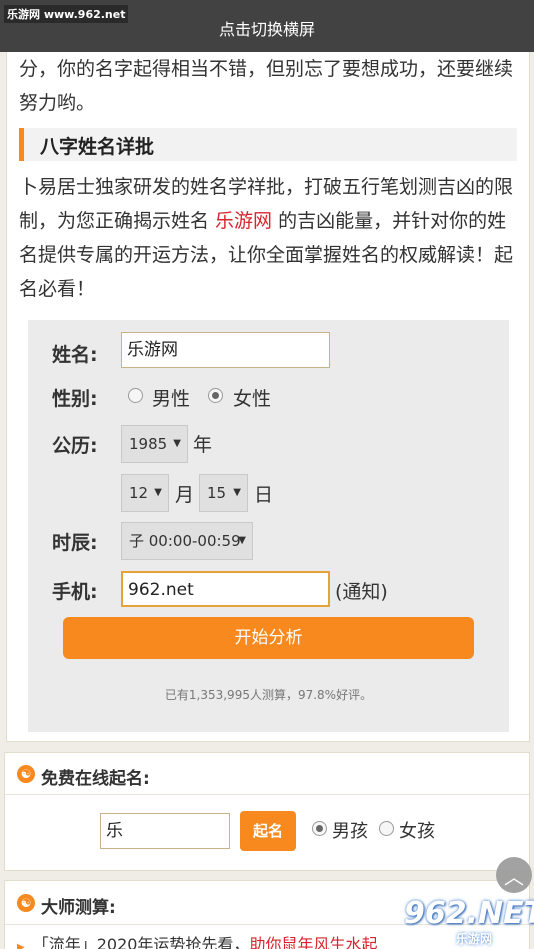  What do you see at coordinates (225, 350) in the screenshot?
I see `name-input: 乐游网` at bounding box center [225, 350].